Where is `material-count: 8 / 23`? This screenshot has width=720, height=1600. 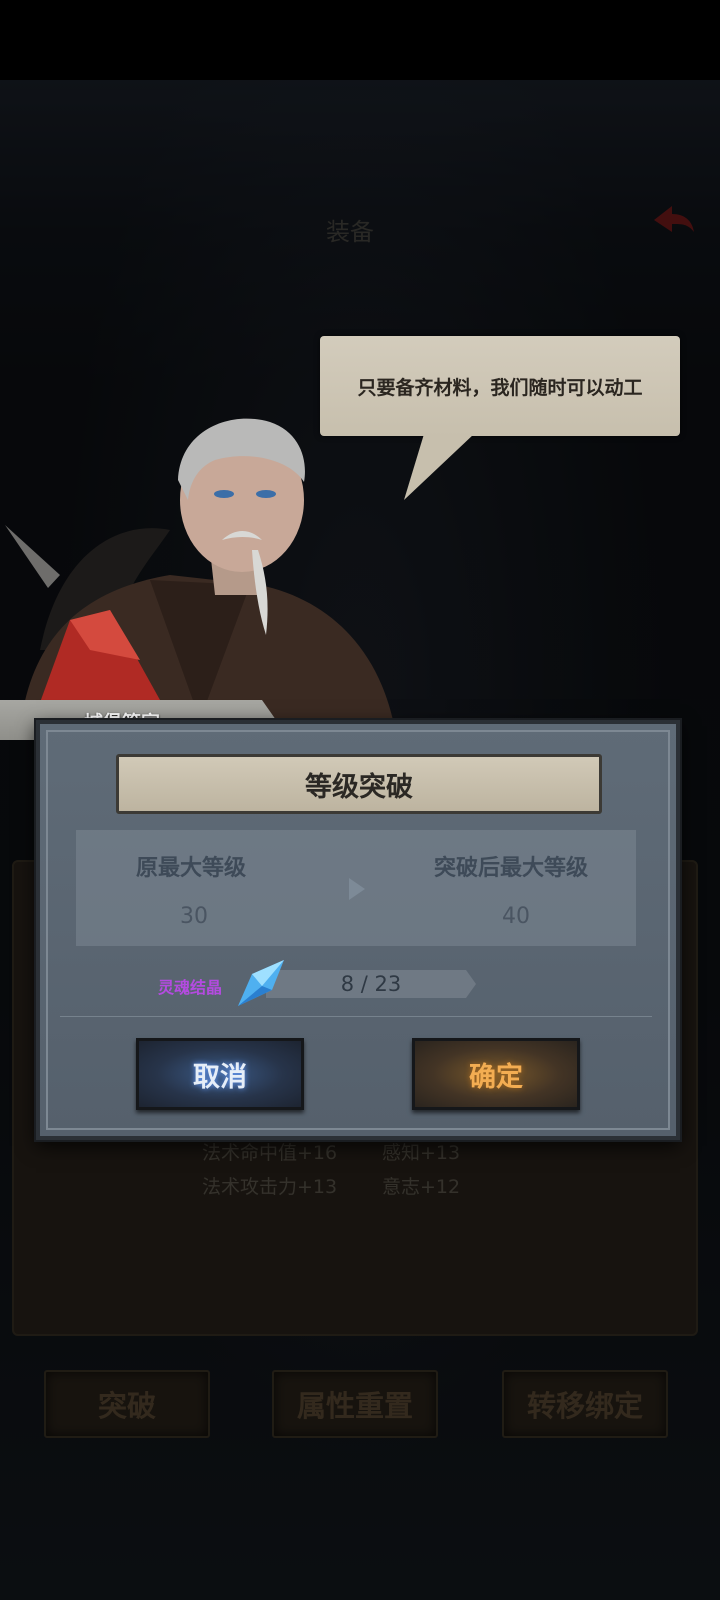 material-count: 8 / 23 is located at coordinates (371, 984).